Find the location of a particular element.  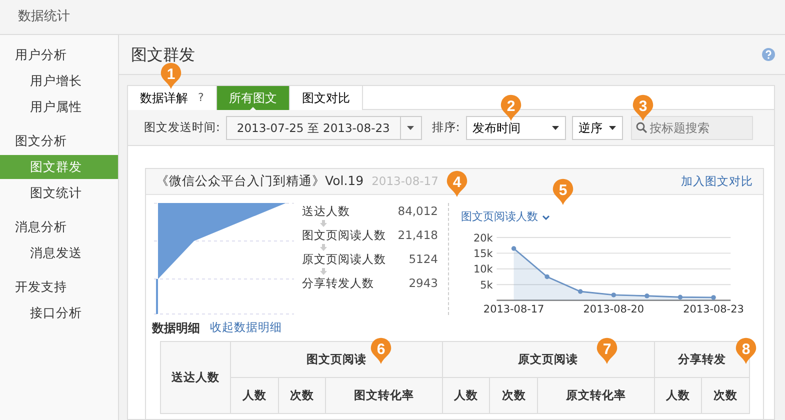

sidebar-section-title: 消息分析 is located at coordinates (41, 227).